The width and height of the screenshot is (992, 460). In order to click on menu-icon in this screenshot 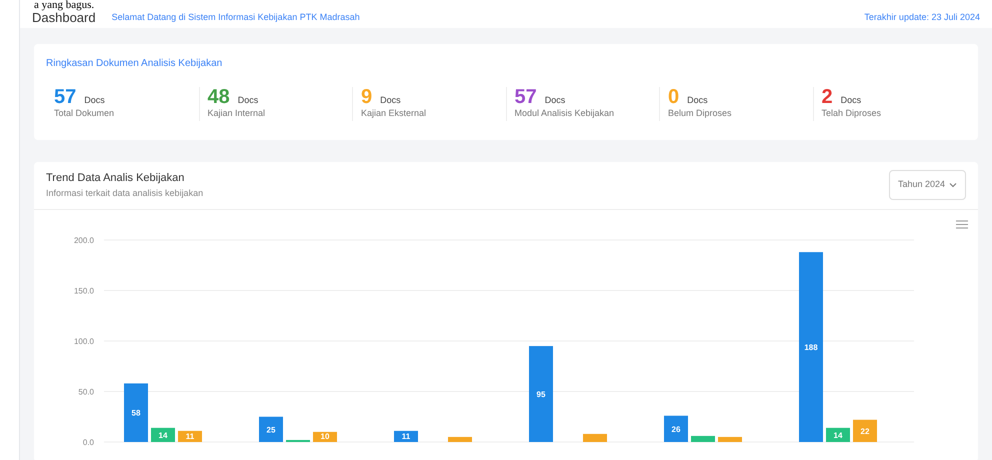, I will do `click(962, 224)`.